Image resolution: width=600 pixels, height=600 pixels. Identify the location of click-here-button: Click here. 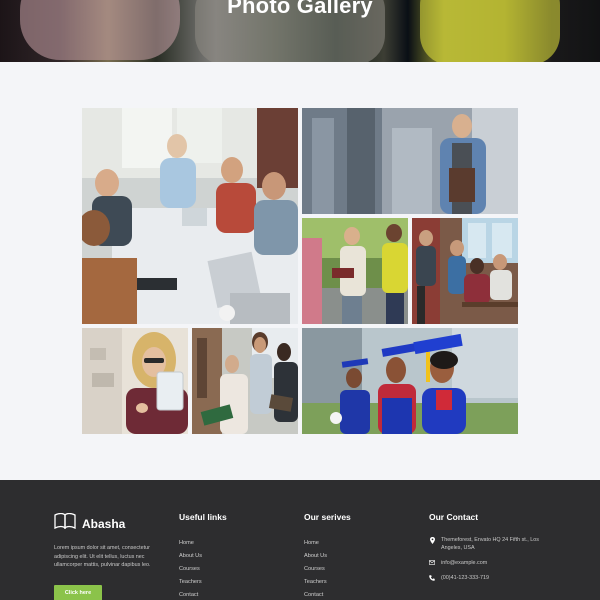
(78, 592).